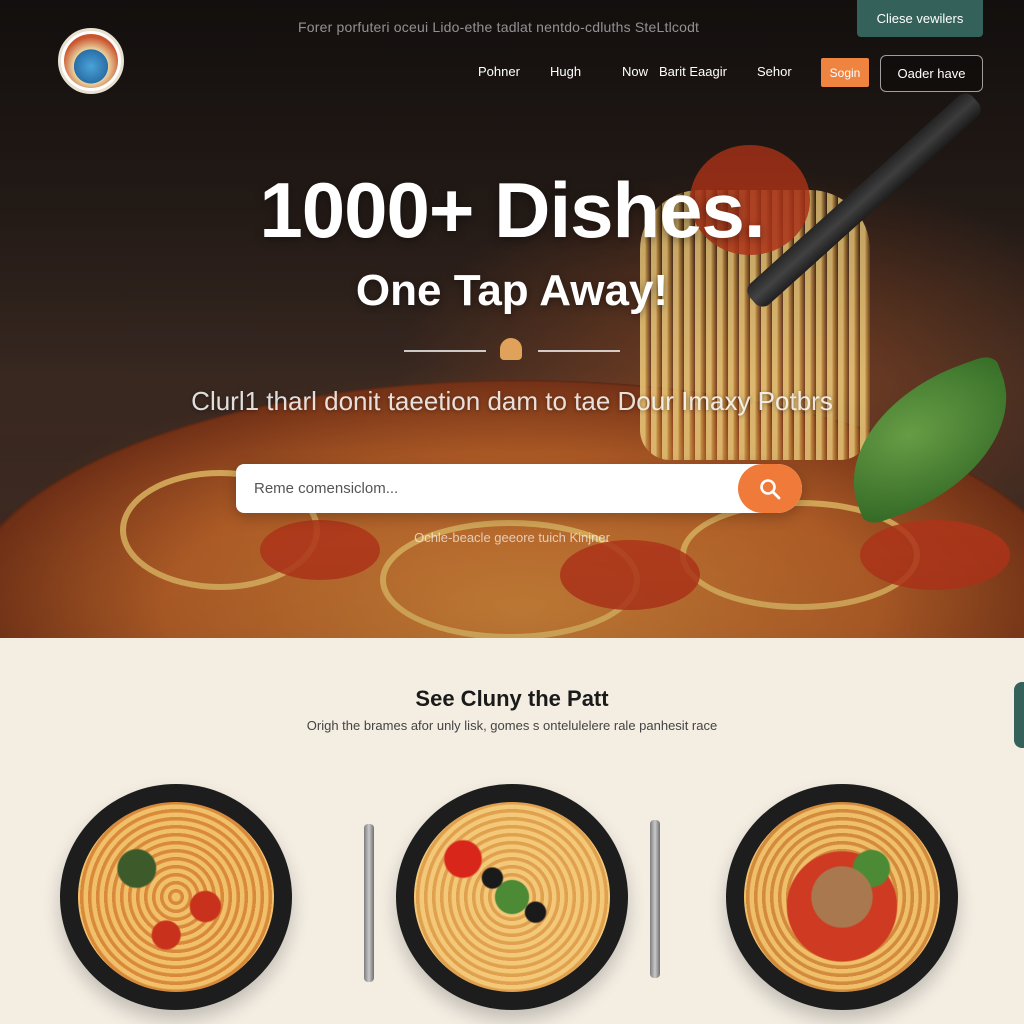 The image size is (1024, 1024). Describe the element at coordinates (494, 488) in the screenshot. I see `search-input` at that location.